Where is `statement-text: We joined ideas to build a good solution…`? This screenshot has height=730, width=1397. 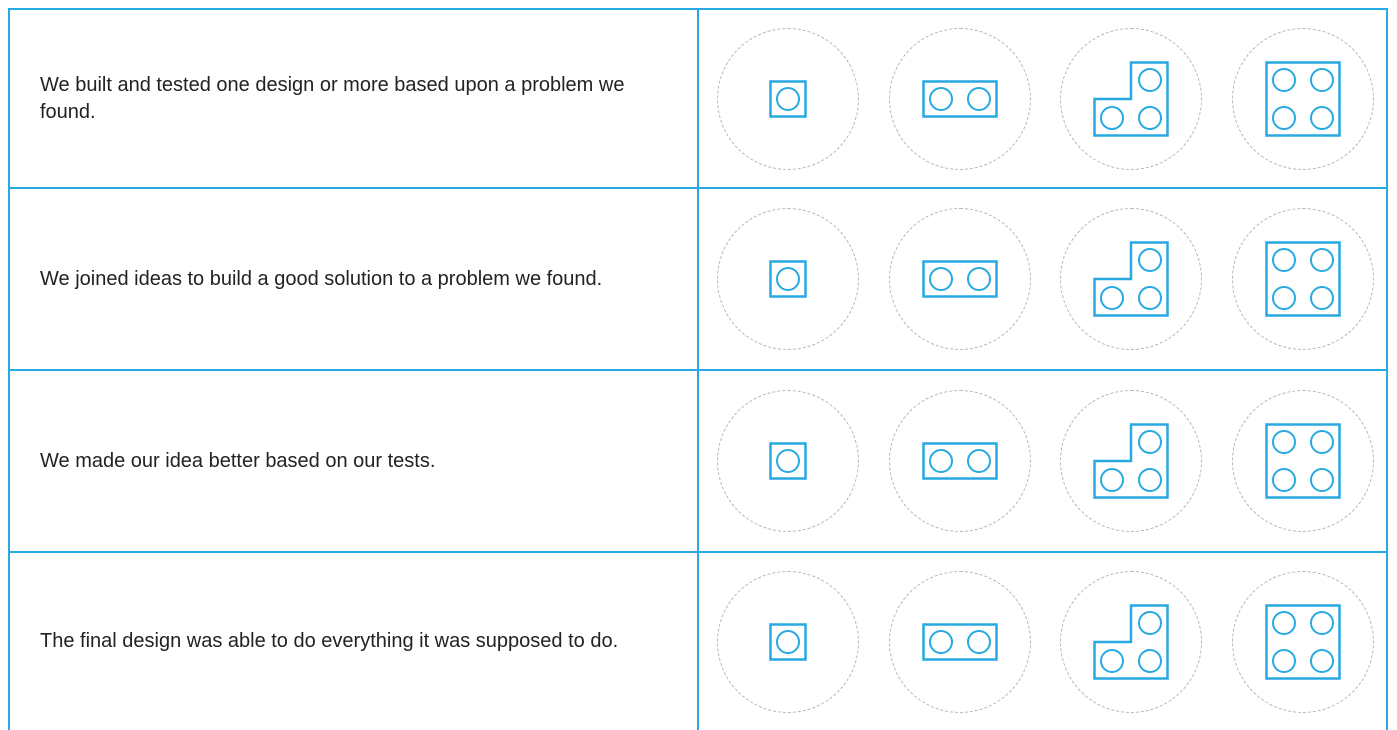
statement-text: We joined ideas to build a good solution… is located at coordinates (321, 278).